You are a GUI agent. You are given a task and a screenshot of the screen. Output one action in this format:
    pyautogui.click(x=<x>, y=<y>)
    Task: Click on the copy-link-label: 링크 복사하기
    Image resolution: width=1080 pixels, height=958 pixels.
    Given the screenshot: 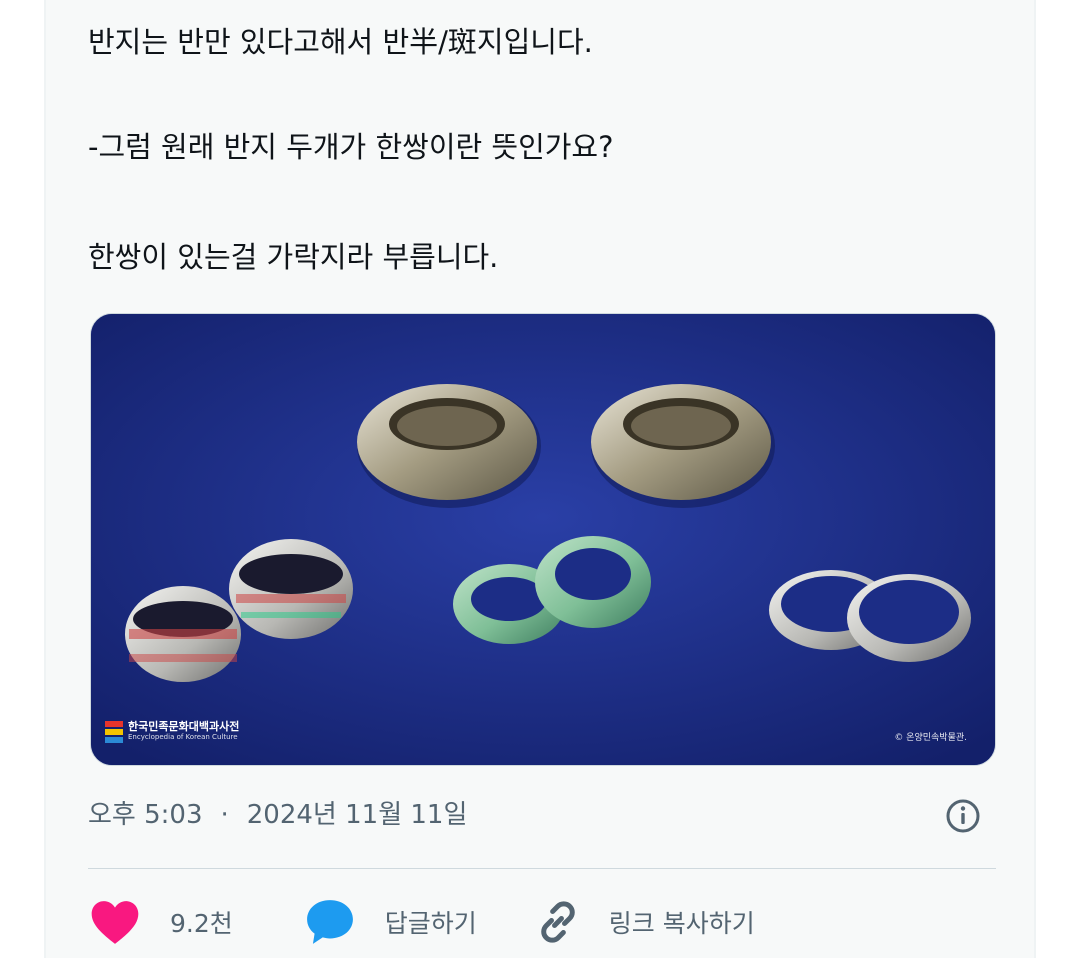 What is the action you would take?
    pyautogui.click(x=681, y=923)
    